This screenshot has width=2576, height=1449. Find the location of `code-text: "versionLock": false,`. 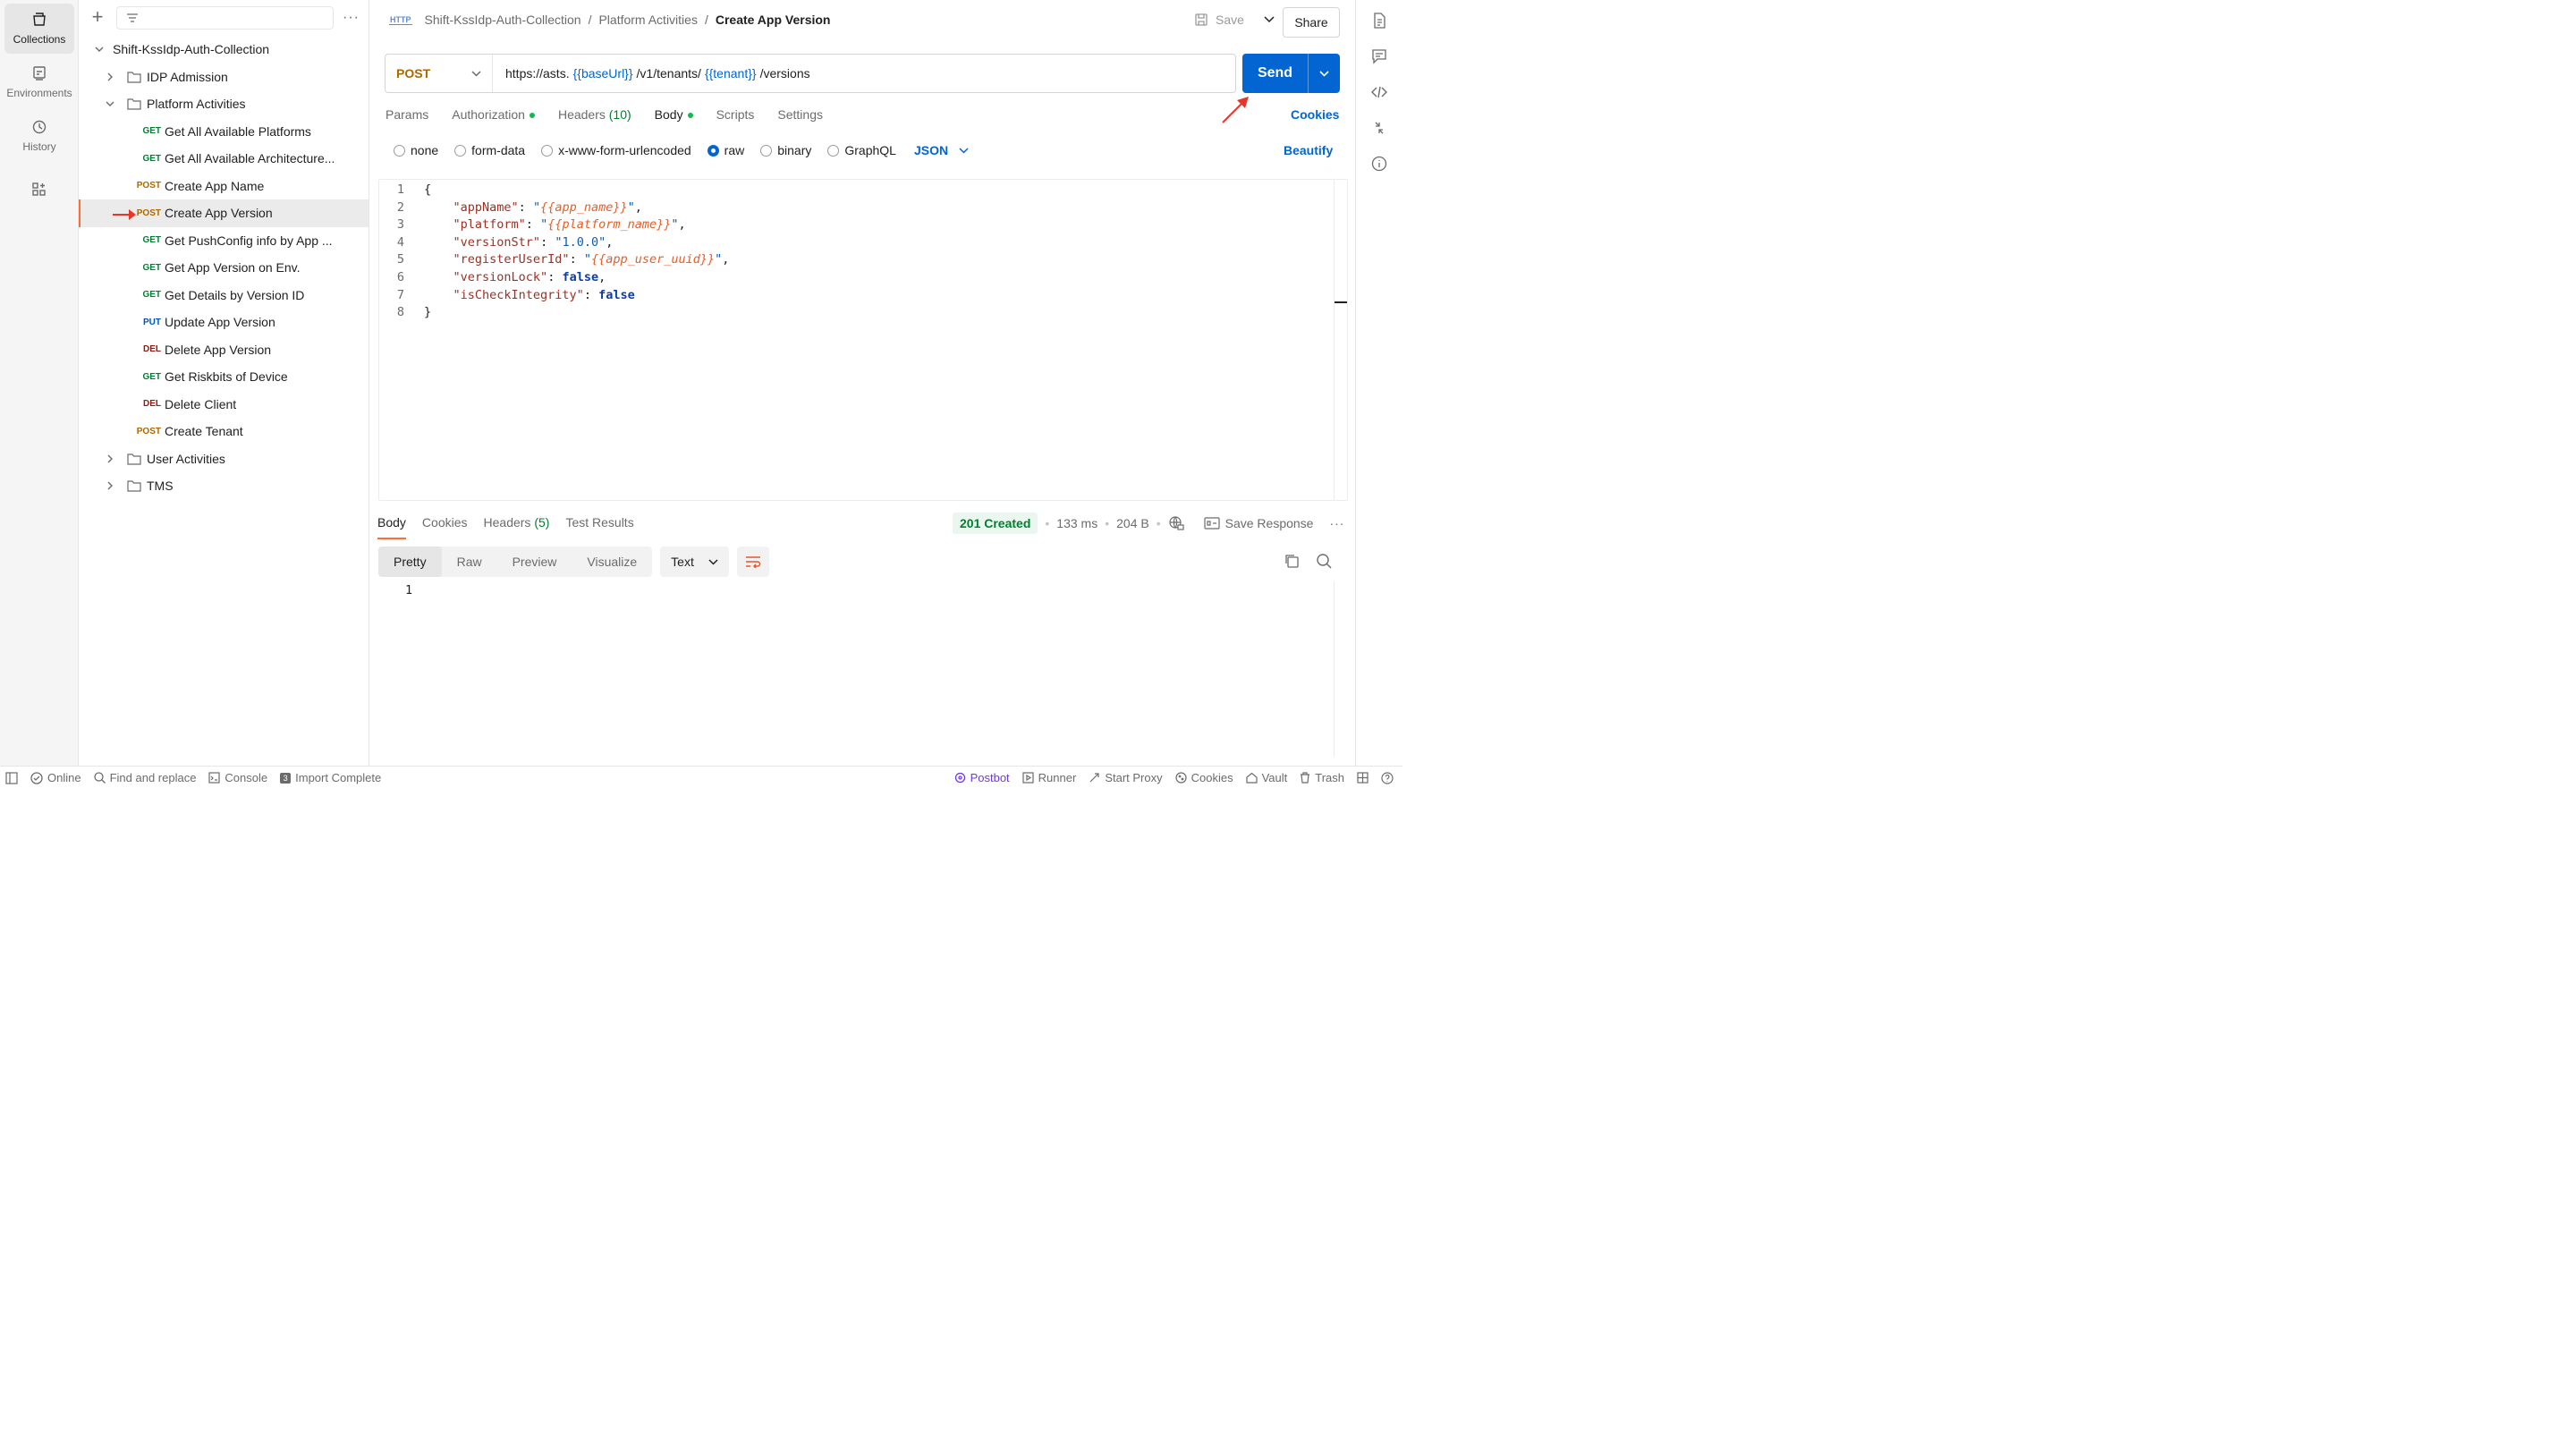

code-text: "versionLock": false, is located at coordinates (529, 276).